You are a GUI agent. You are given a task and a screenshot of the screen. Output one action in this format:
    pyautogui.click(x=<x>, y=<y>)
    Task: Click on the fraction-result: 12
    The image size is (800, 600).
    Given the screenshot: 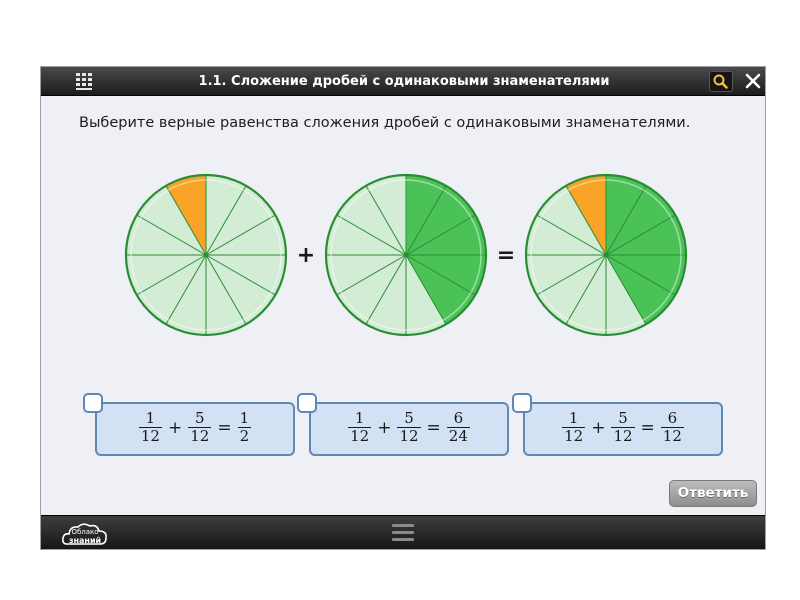 What is the action you would take?
    pyautogui.click(x=244, y=427)
    